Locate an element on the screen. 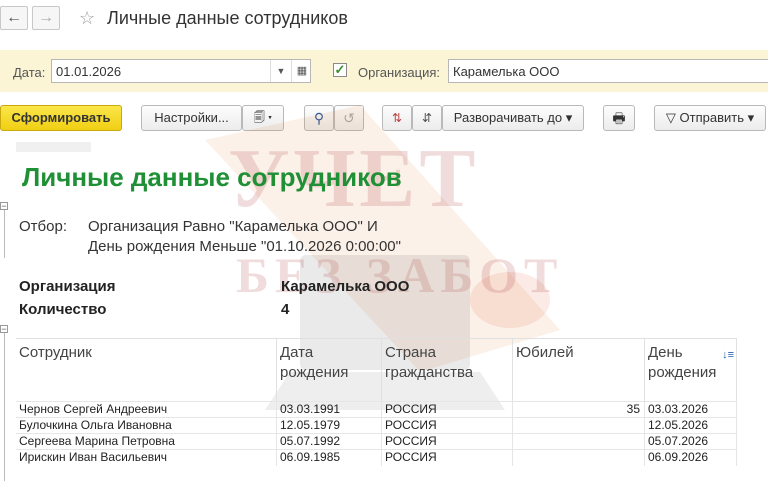  date-field: 01.01.2026 ▼ ▦ is located at coordinates (181, 71).